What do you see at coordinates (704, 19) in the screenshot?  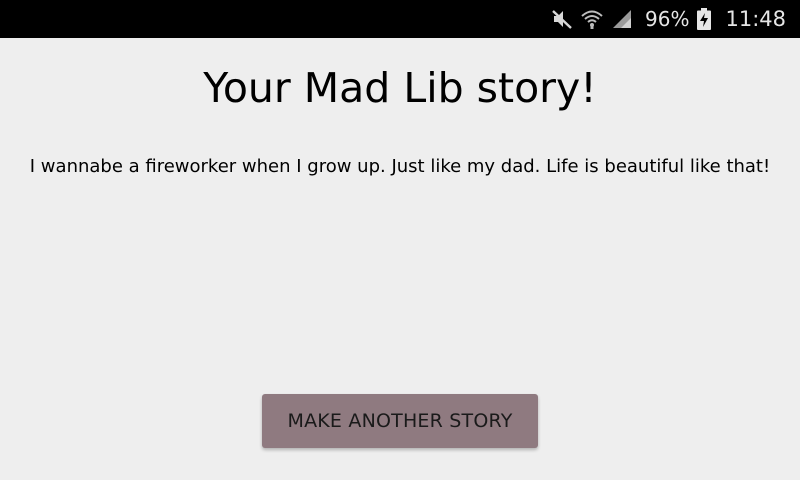 I see `battery-charging-icon` at bounding box center [704, 19].